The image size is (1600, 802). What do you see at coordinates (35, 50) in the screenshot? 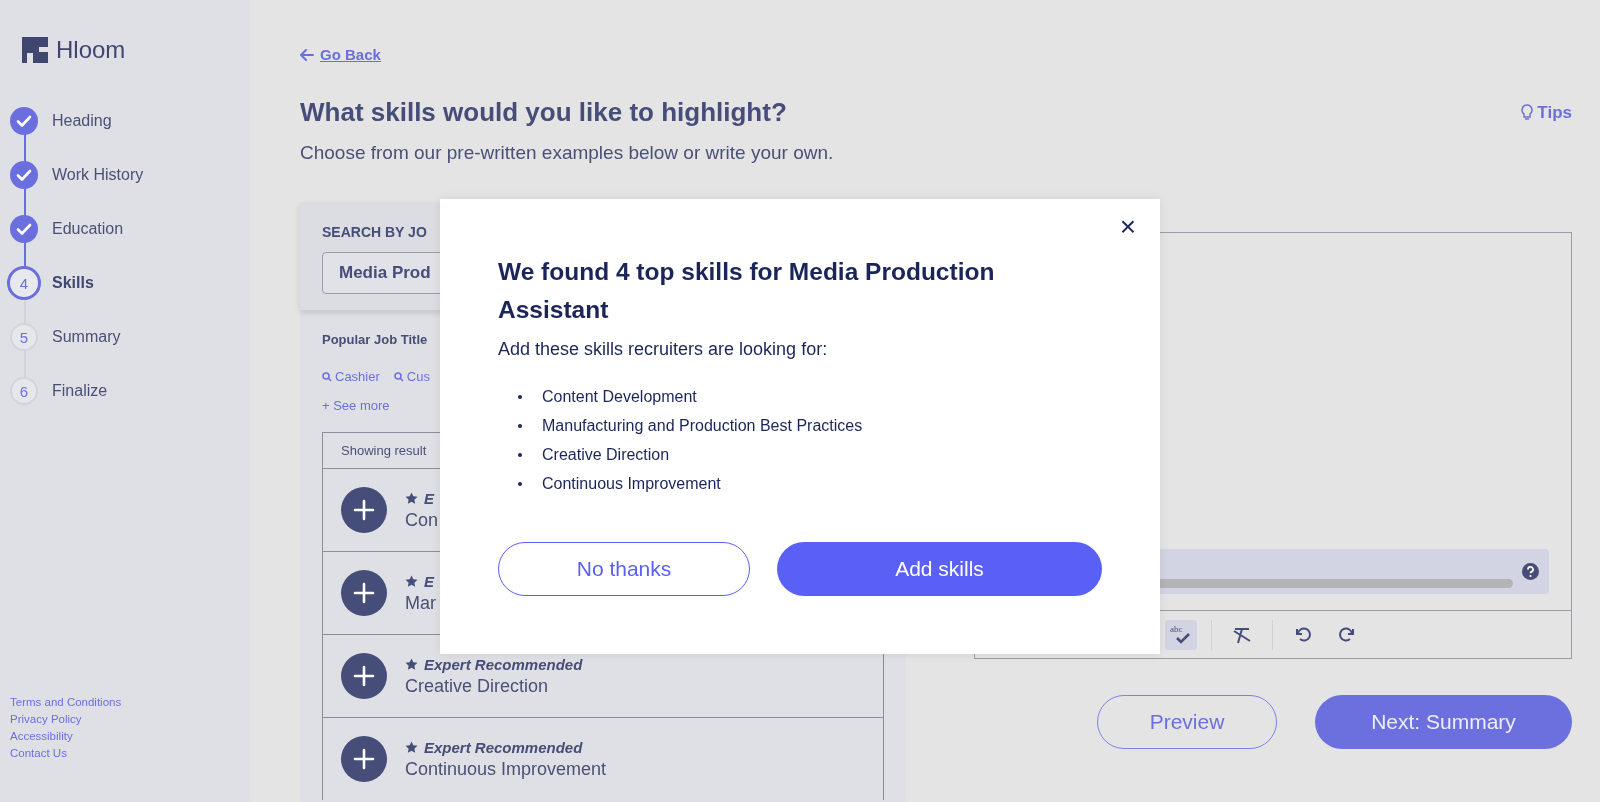
I see `logo-icon` at bounding box center [35, 50].